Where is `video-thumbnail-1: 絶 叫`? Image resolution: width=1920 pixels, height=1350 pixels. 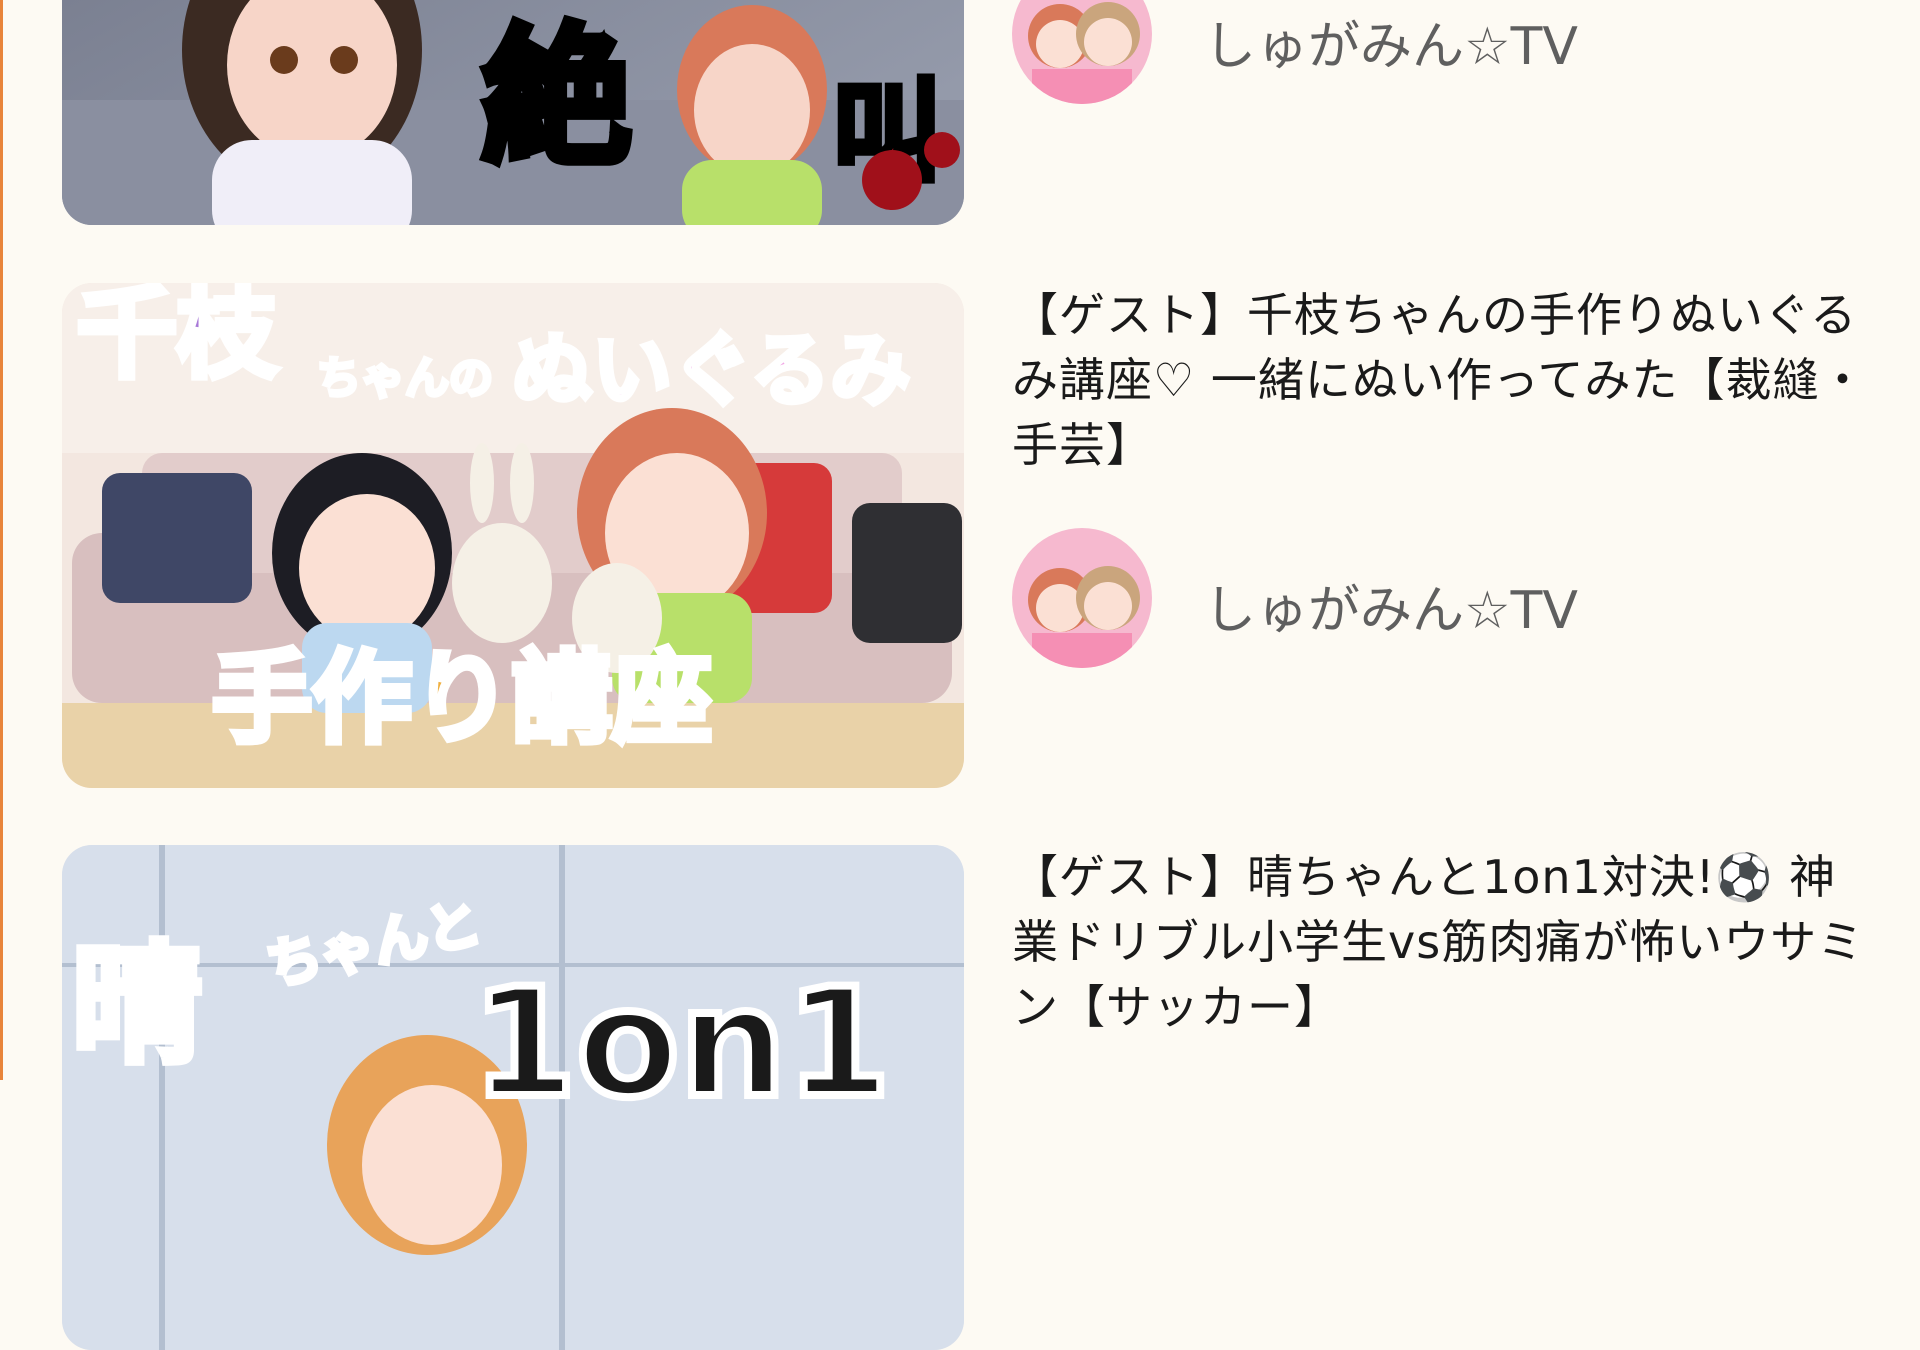 video-thumbnail-1: 絶 叫 is located at coordinates (513, 112).